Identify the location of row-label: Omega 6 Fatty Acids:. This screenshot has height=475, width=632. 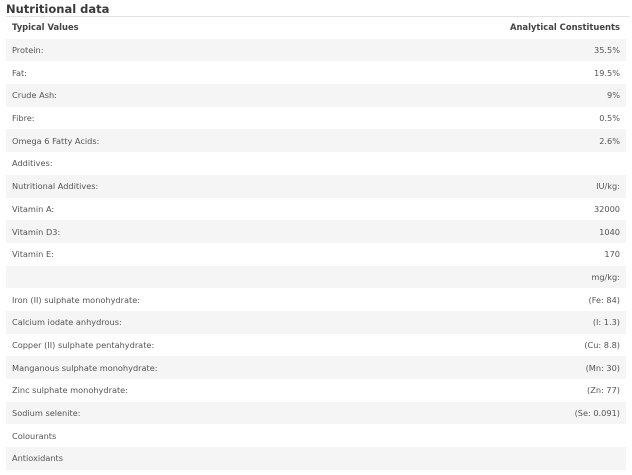
(56, 140).